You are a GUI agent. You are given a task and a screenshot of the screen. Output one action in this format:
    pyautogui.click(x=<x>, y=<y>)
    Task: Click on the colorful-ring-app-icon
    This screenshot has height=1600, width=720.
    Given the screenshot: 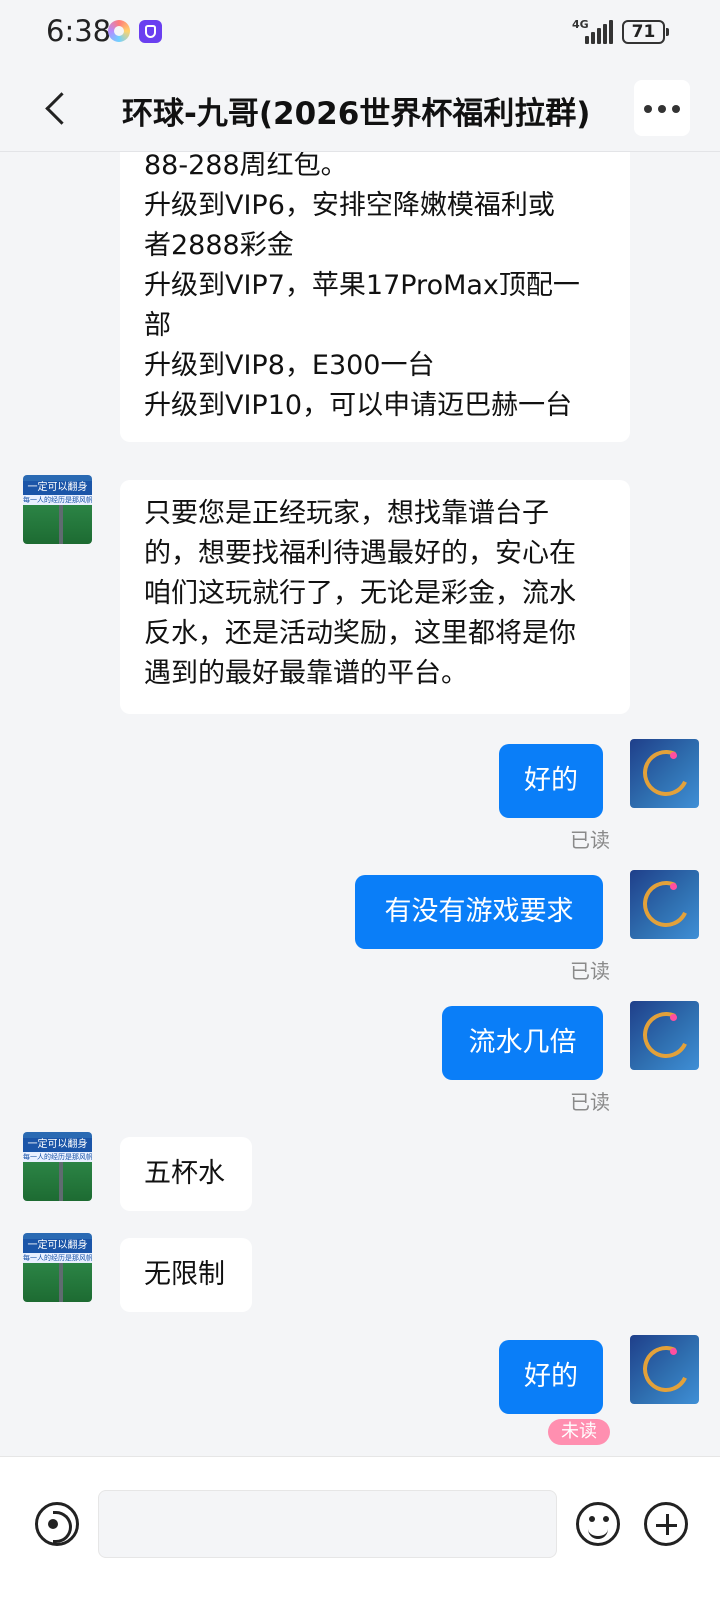 What is the action you would take?
    pyautogui.click(x=119, y=31)
    